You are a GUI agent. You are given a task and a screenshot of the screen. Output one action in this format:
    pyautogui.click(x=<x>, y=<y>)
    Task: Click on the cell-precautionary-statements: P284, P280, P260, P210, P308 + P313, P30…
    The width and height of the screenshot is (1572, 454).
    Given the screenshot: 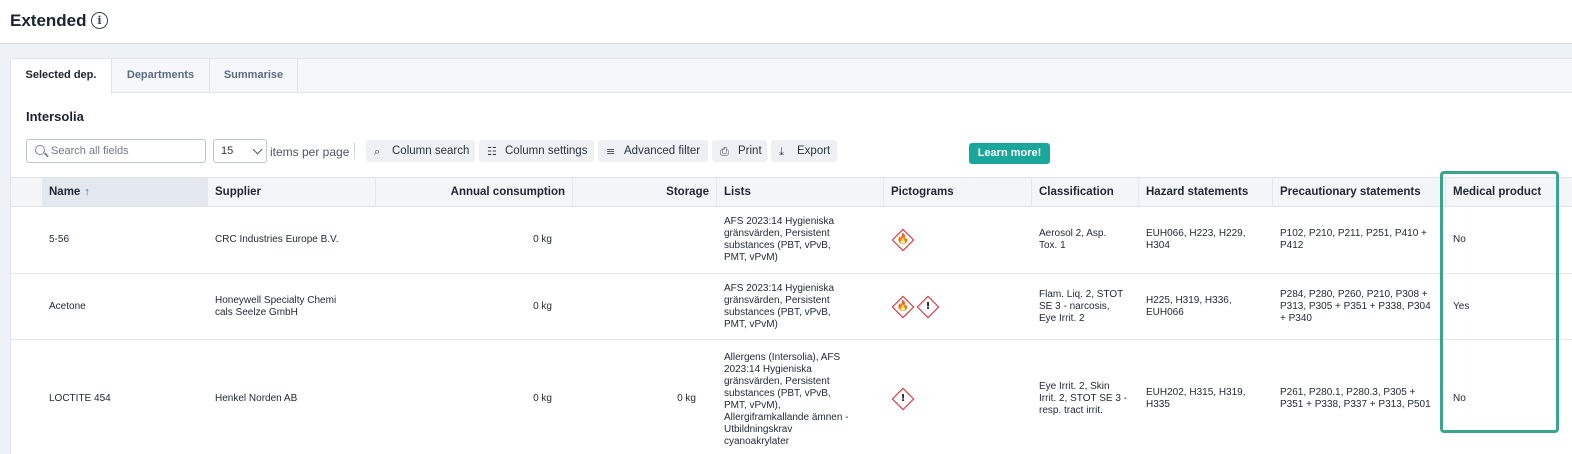 What is the action you would take?
    pyautogui.click(x=1355, y=306)
    